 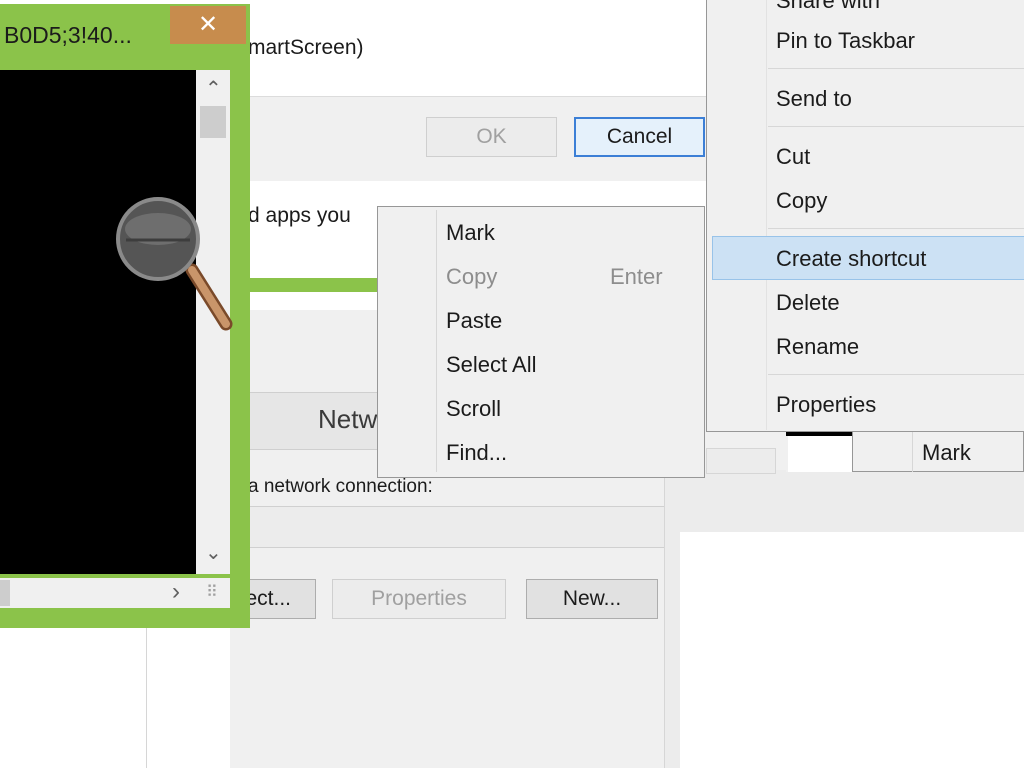 What do you see at coordinates (5, 593) in the screenshot?
I see `horizontal-scroll-thumb` at bounding box center [5, 593].